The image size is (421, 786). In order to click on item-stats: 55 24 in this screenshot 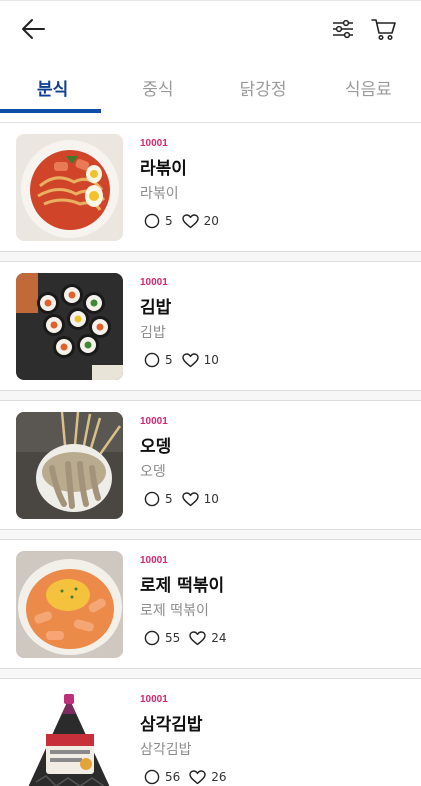, I will do `click(190, 638)`.